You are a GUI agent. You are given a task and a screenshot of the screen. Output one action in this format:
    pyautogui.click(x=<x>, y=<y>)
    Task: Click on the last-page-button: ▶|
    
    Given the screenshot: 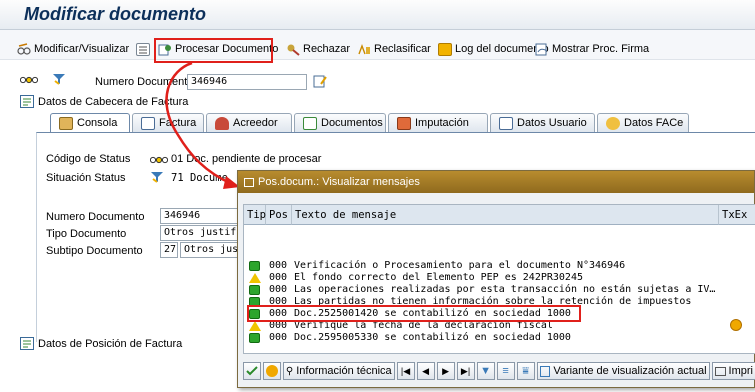 What is the action you would take?
    pyautogui.click(x=465, y=371)
    